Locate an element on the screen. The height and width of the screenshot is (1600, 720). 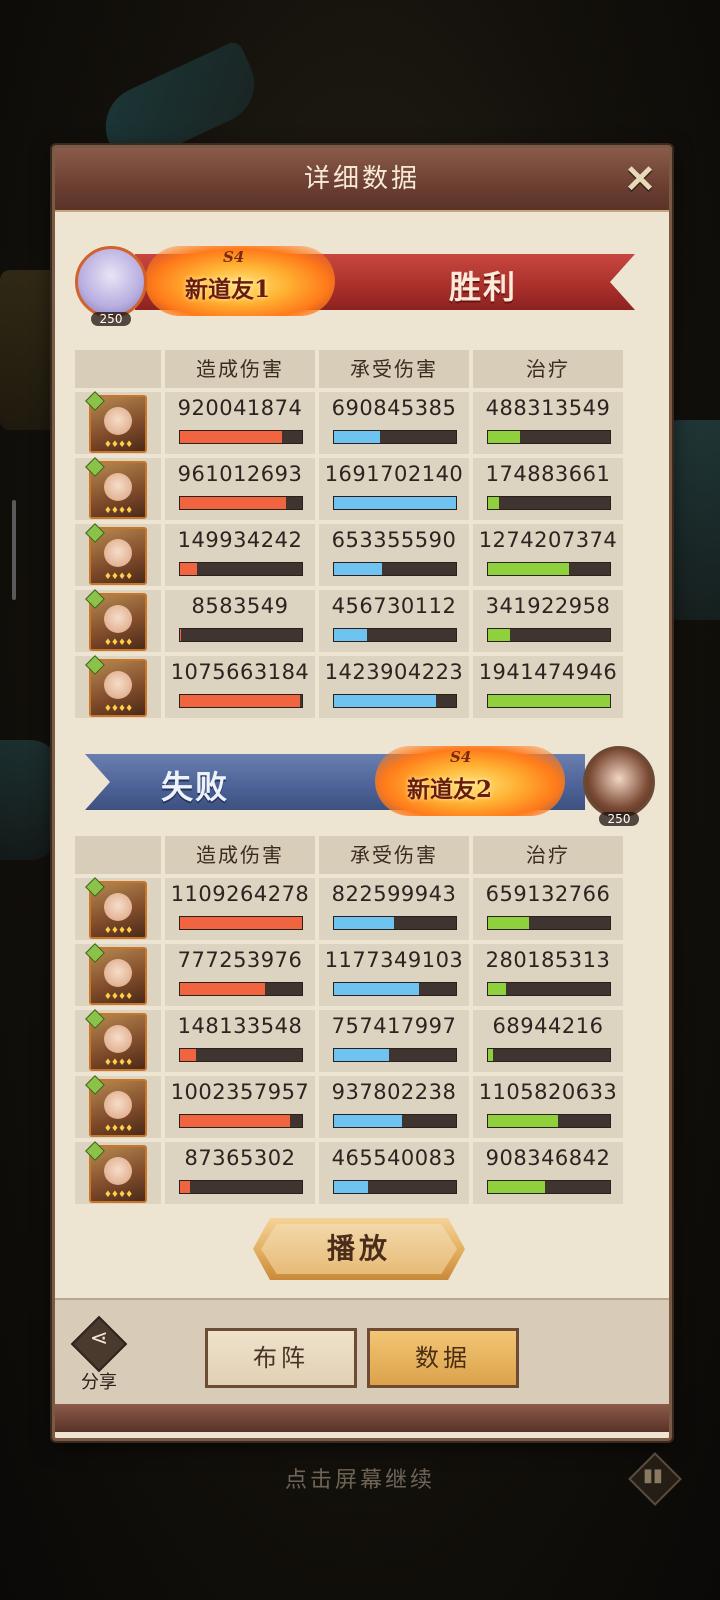
bar-chart-icon: ▮▮ is located at coordinates (655, 1479).